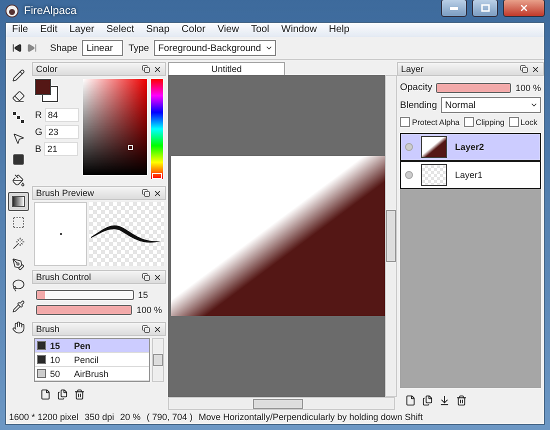 The image size is (550, 430). I want to click on menu-item: View, so click(228, 30).